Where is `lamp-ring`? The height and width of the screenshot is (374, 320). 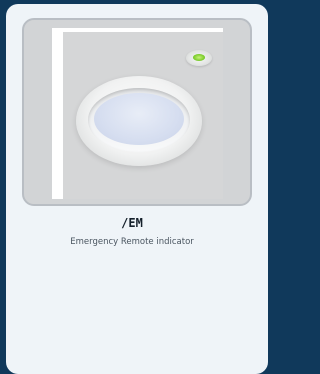 lamp-ring is located at coordinates (139, 120).